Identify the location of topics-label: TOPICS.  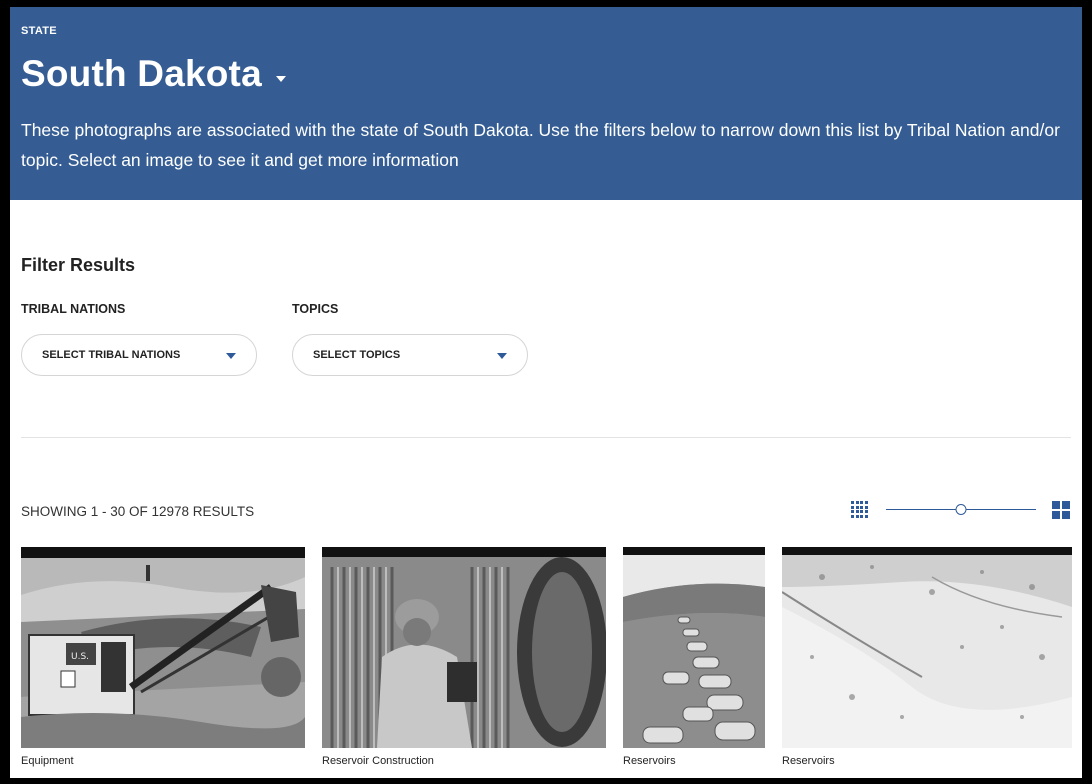
(315, 309).